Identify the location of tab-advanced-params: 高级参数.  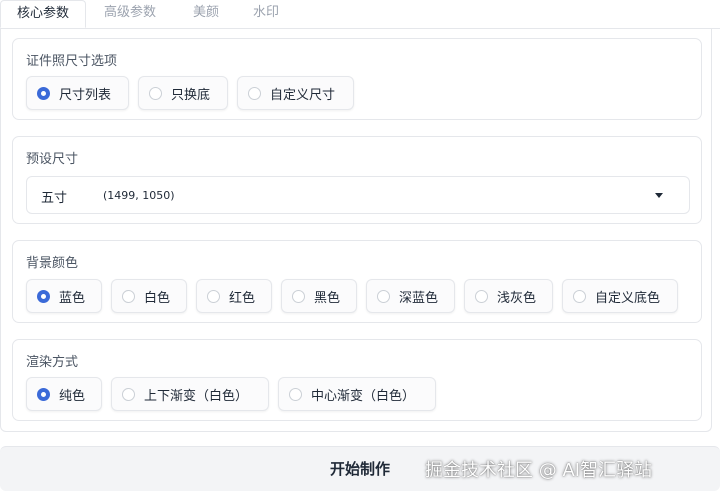
(130, 14).